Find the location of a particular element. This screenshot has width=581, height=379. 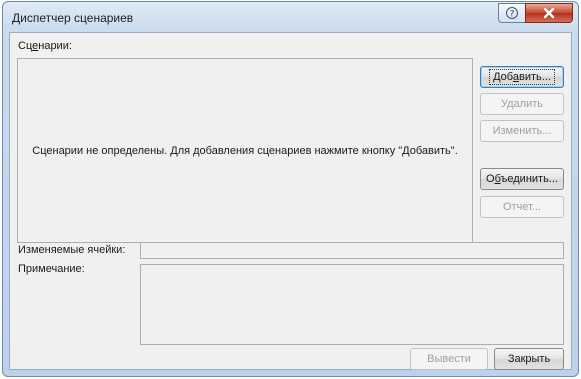

comment-label: Примечание: is located at coordinates (51, 269).